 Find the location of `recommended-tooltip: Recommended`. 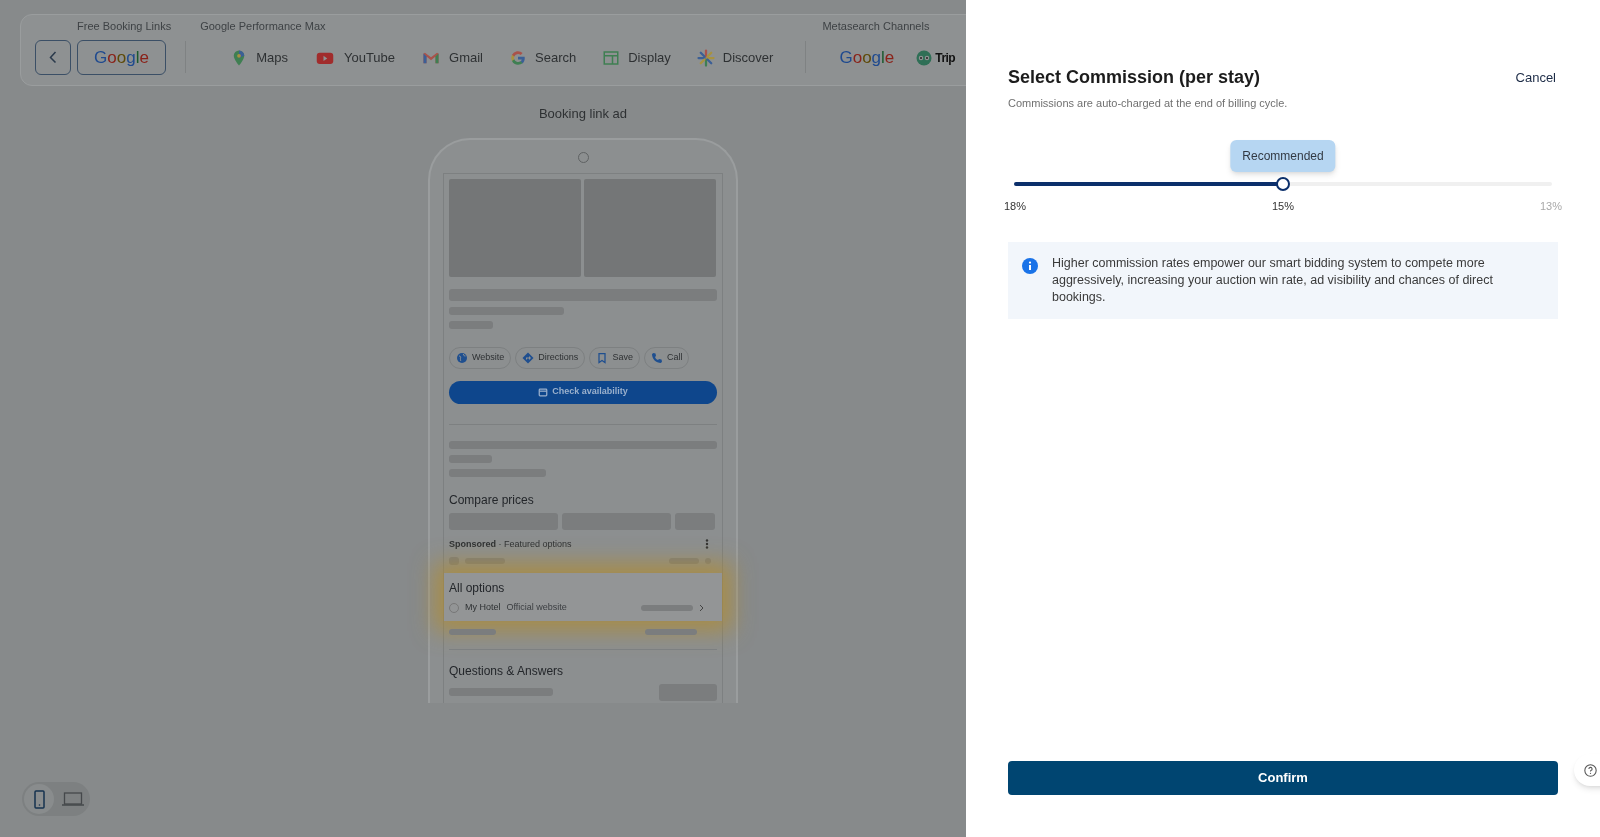

recommended-tooltip: Recommended is located at coordinates (1283, 155).